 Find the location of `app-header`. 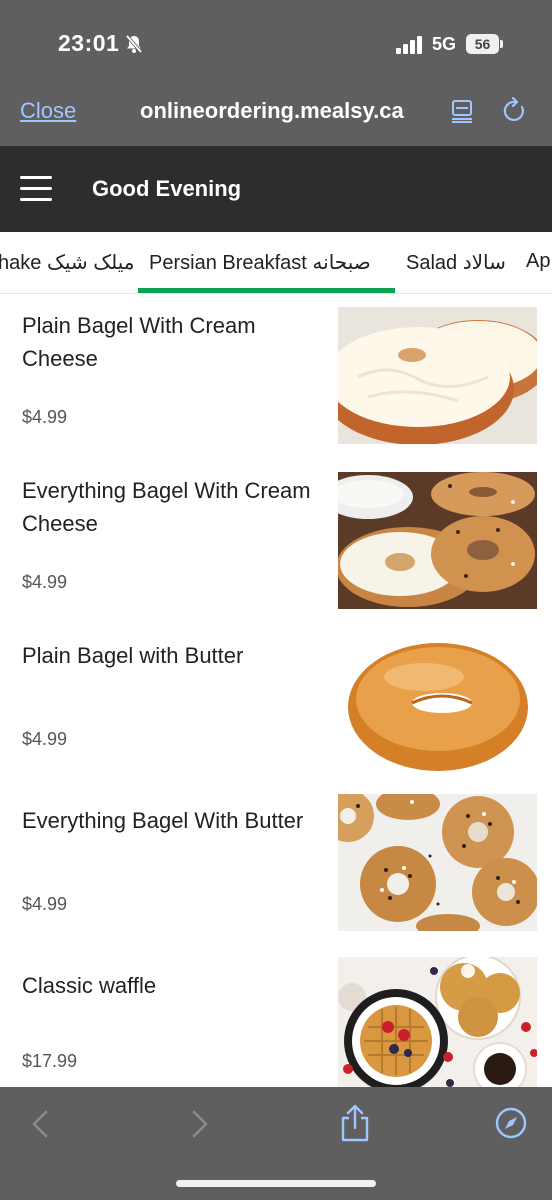

app-header is located at coordinates (276, 189).